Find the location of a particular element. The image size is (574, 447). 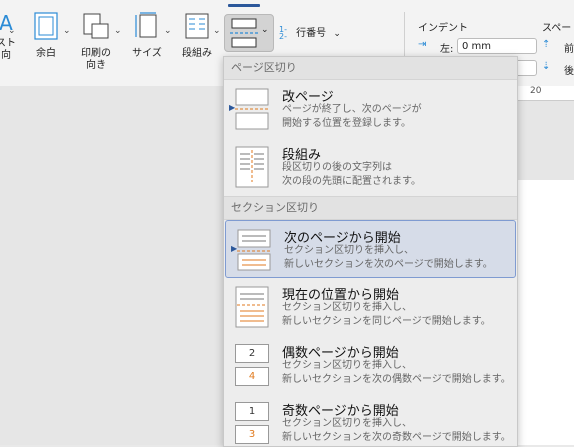

margins-button: 余白 is located at coordinates (46, 36).